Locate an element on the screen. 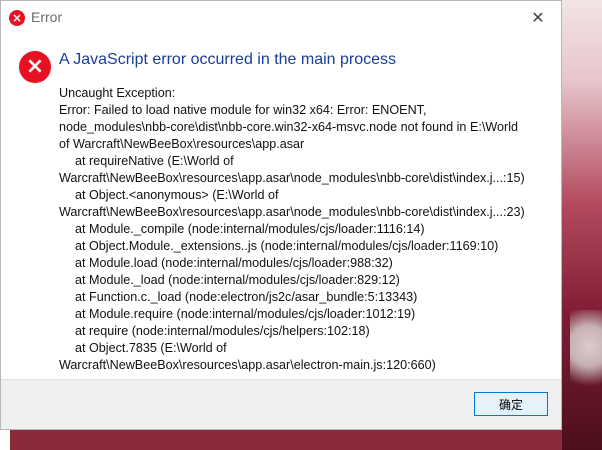  window-title: Error is located at coordinates (47, 17).